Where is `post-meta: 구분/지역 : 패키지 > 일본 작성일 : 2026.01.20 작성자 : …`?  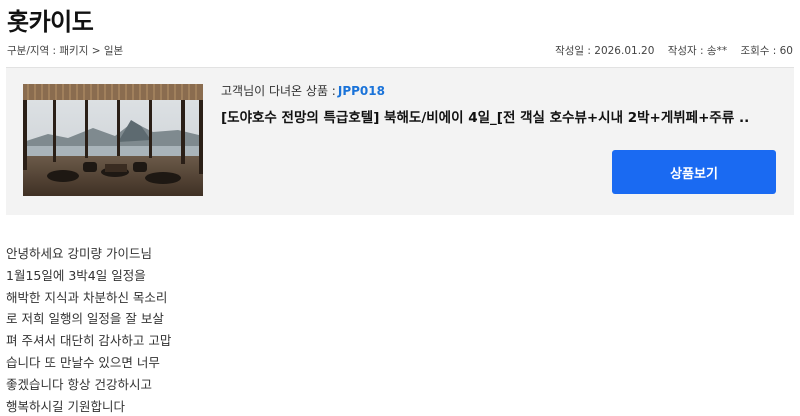 post-meta: 구분/지역 : 패키지 > 일본 작성일 : 2026.01.20 작성자 : … is located at coordinates (400, 50).